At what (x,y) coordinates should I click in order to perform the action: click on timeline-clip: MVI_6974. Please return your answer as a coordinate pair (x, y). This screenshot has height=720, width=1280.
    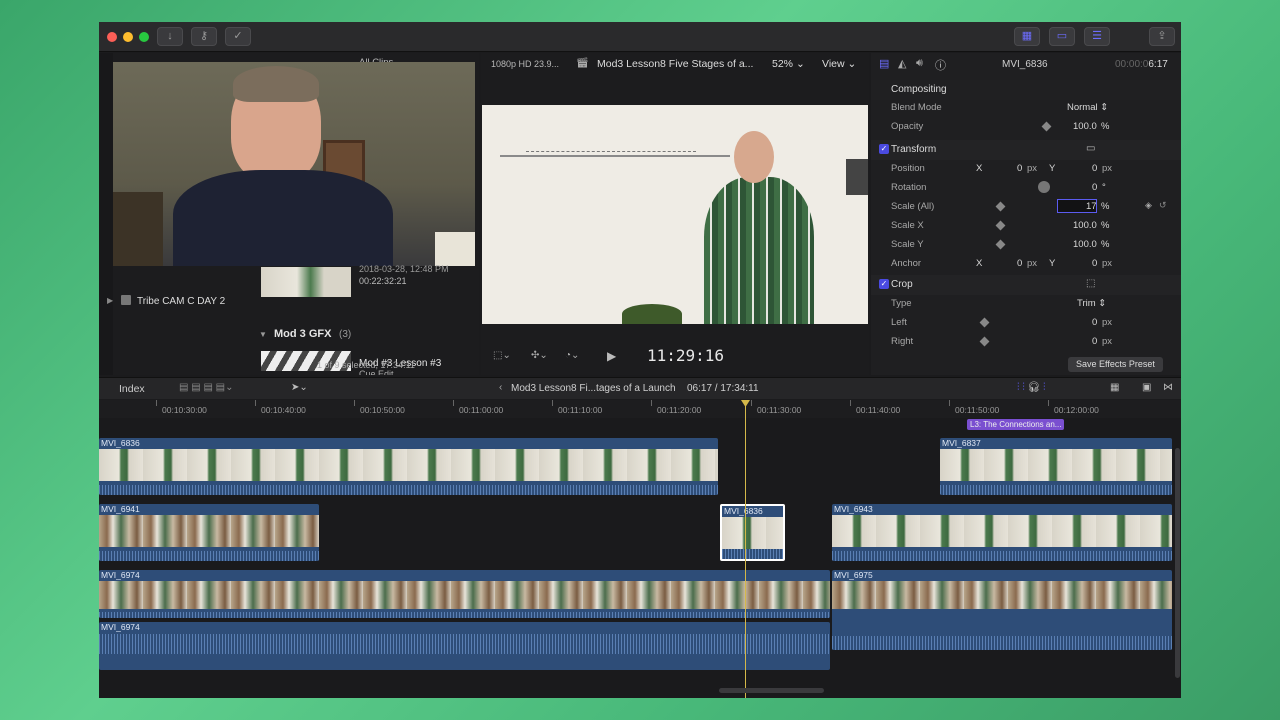
    Looking at the image, I should click on (464, 594).